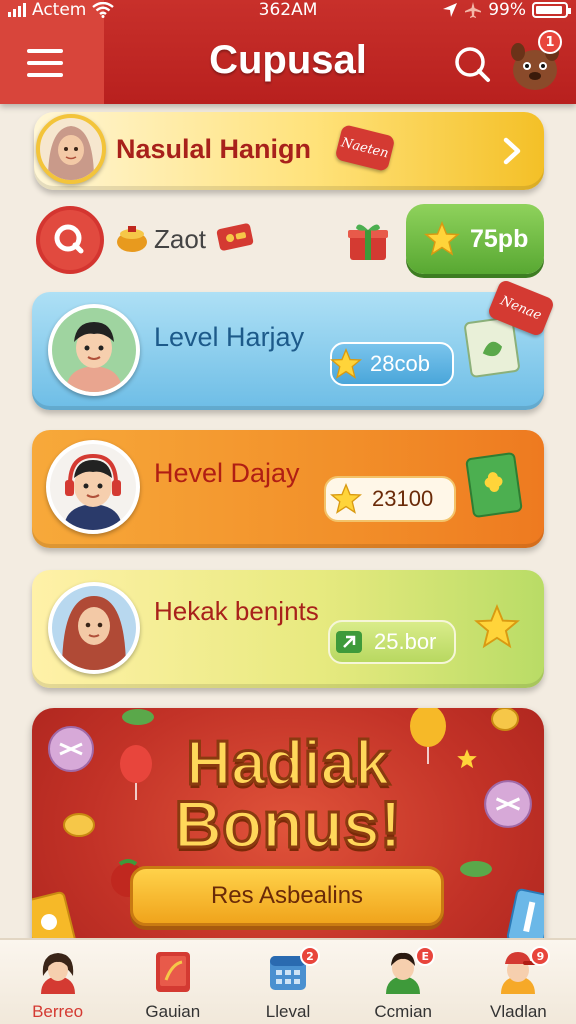  What do you see at coordinates (365, 148) in the screenshot?
I see `profile-tag: Naeten` at bounding box center [365, 148].